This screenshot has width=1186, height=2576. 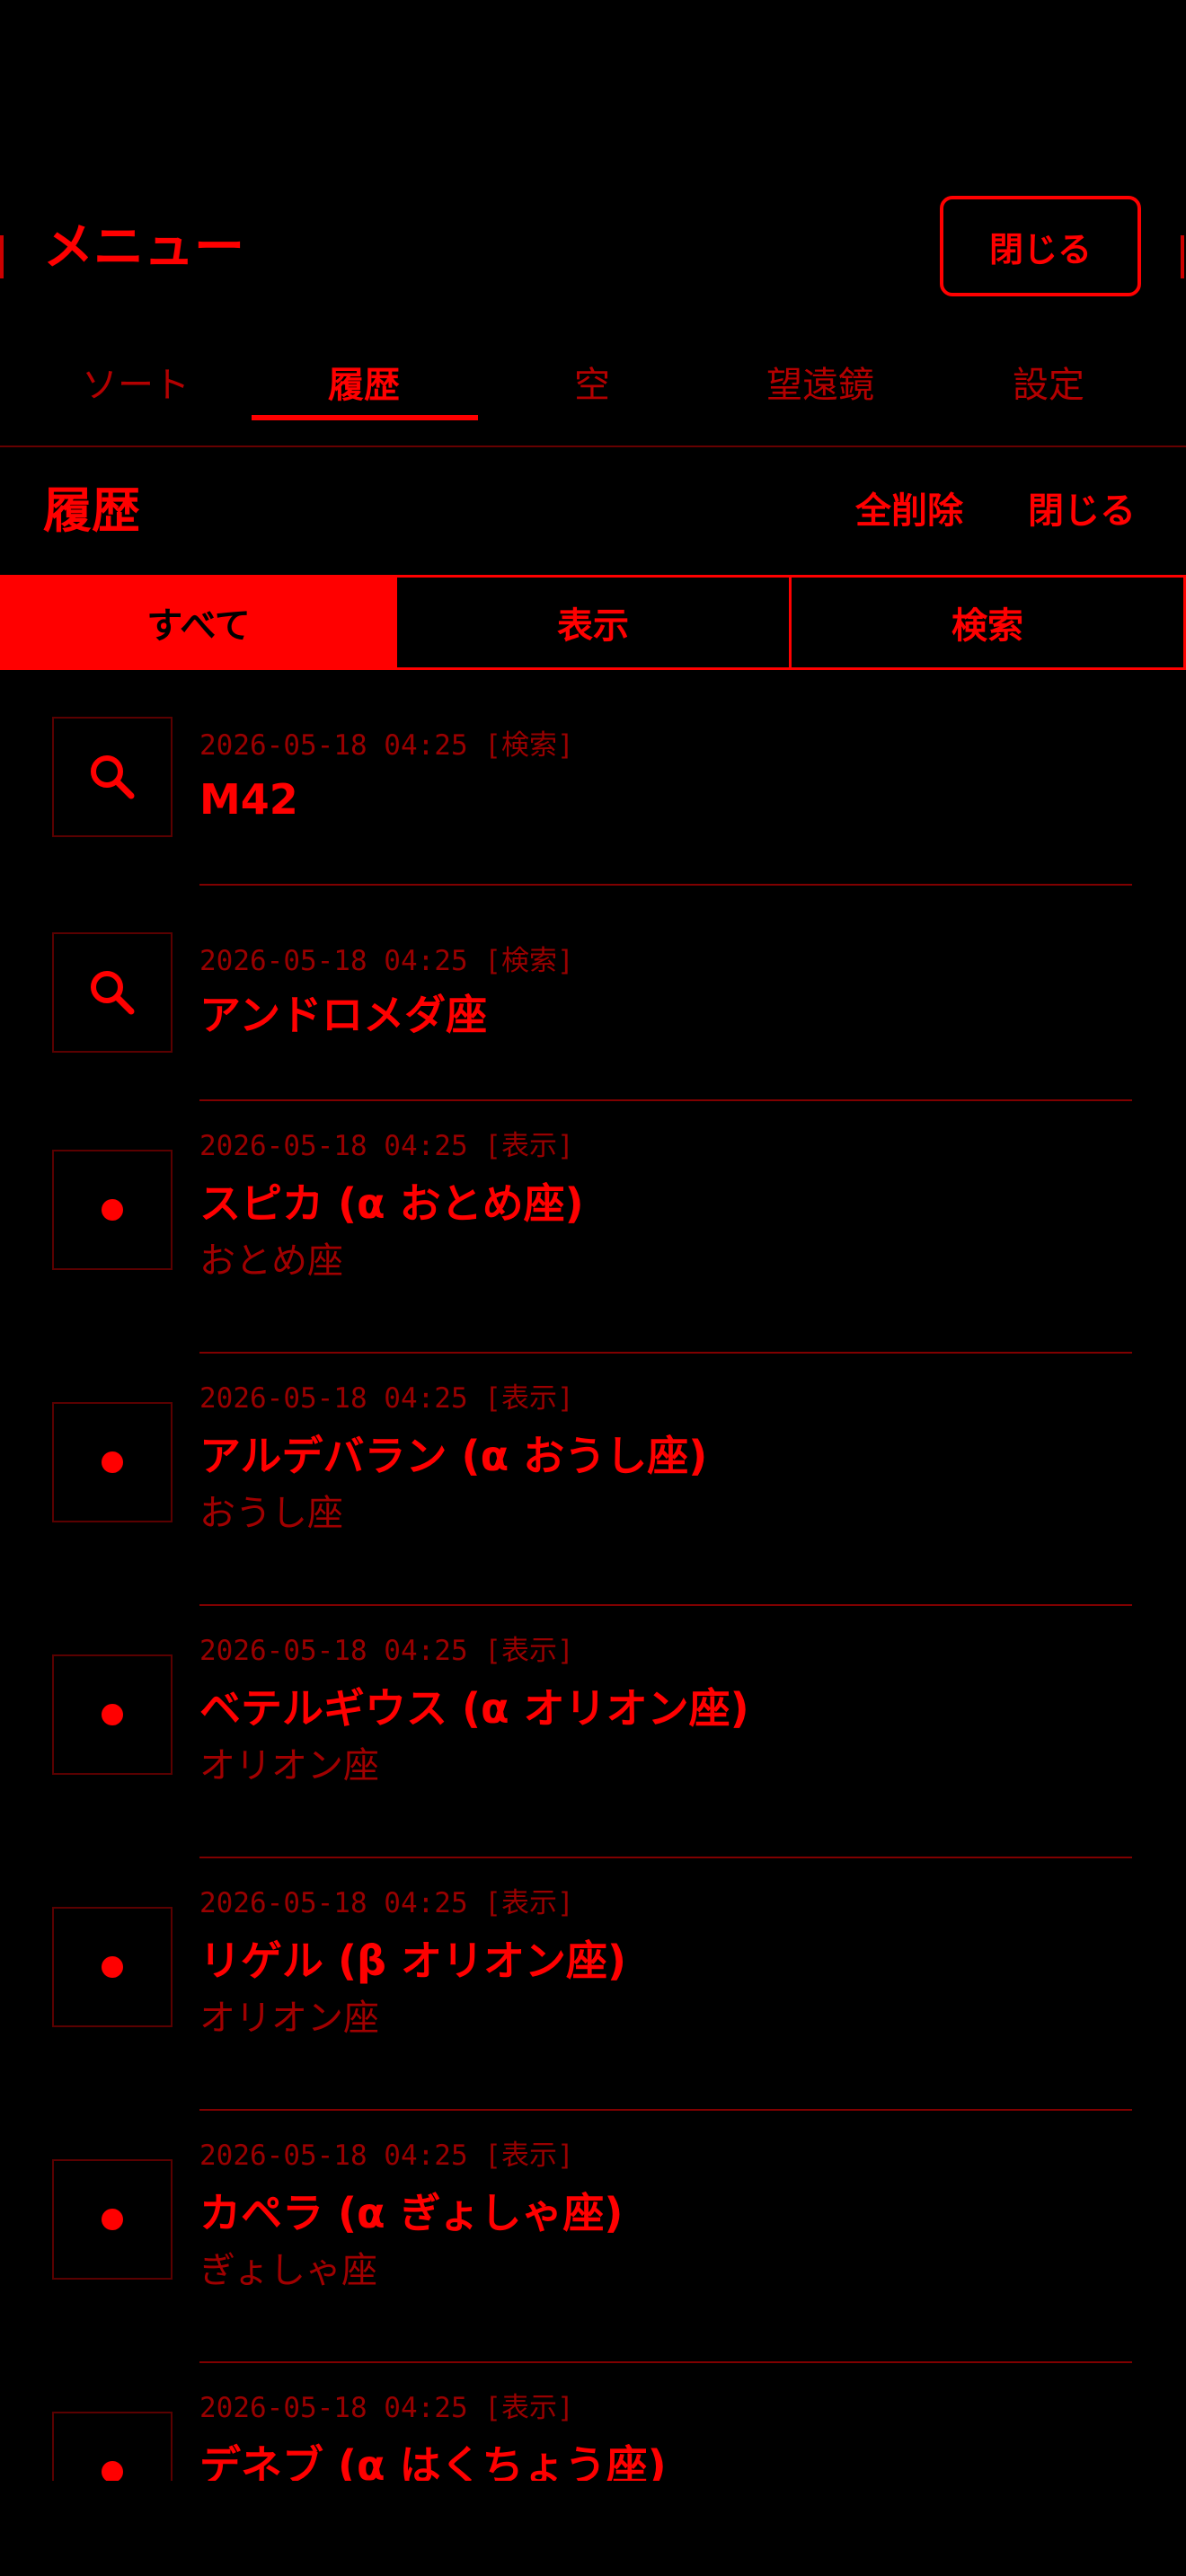 I want to click on history-item-constellation: おとめ座, so click(x=271, y=1261).